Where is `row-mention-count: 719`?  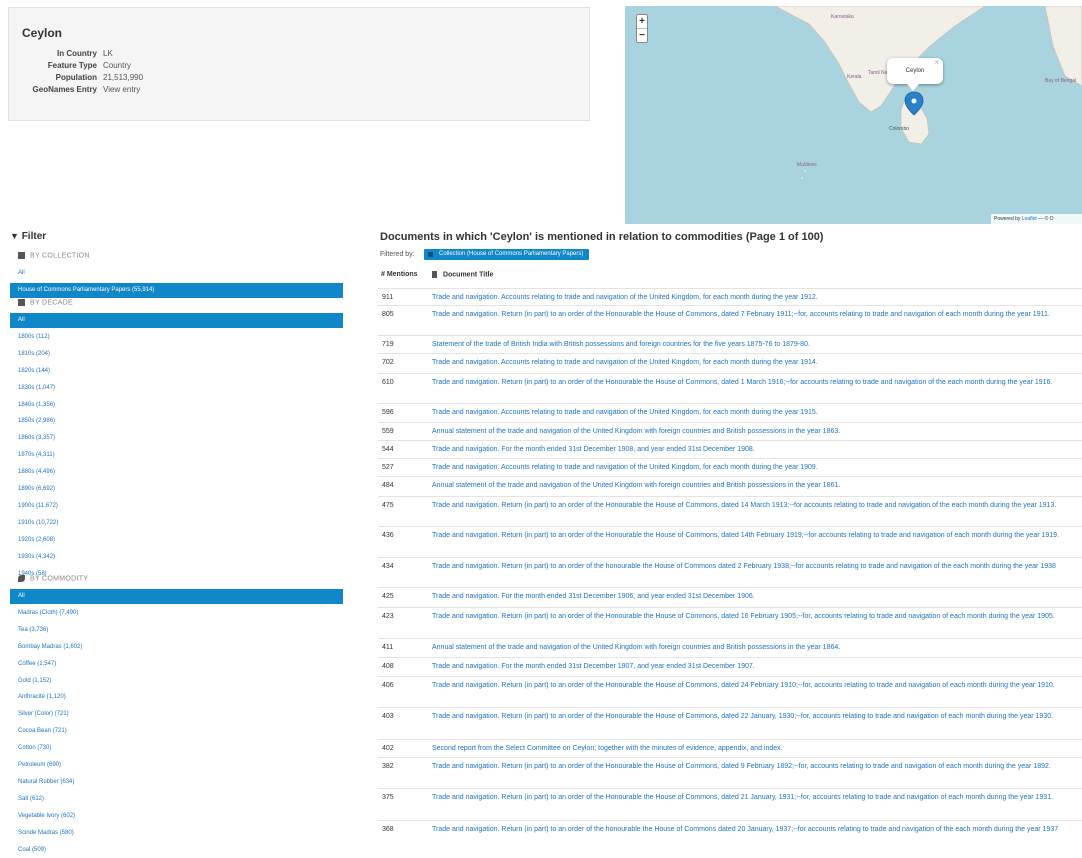
row-mention-count: 719 is located at coordinates (388, 344).